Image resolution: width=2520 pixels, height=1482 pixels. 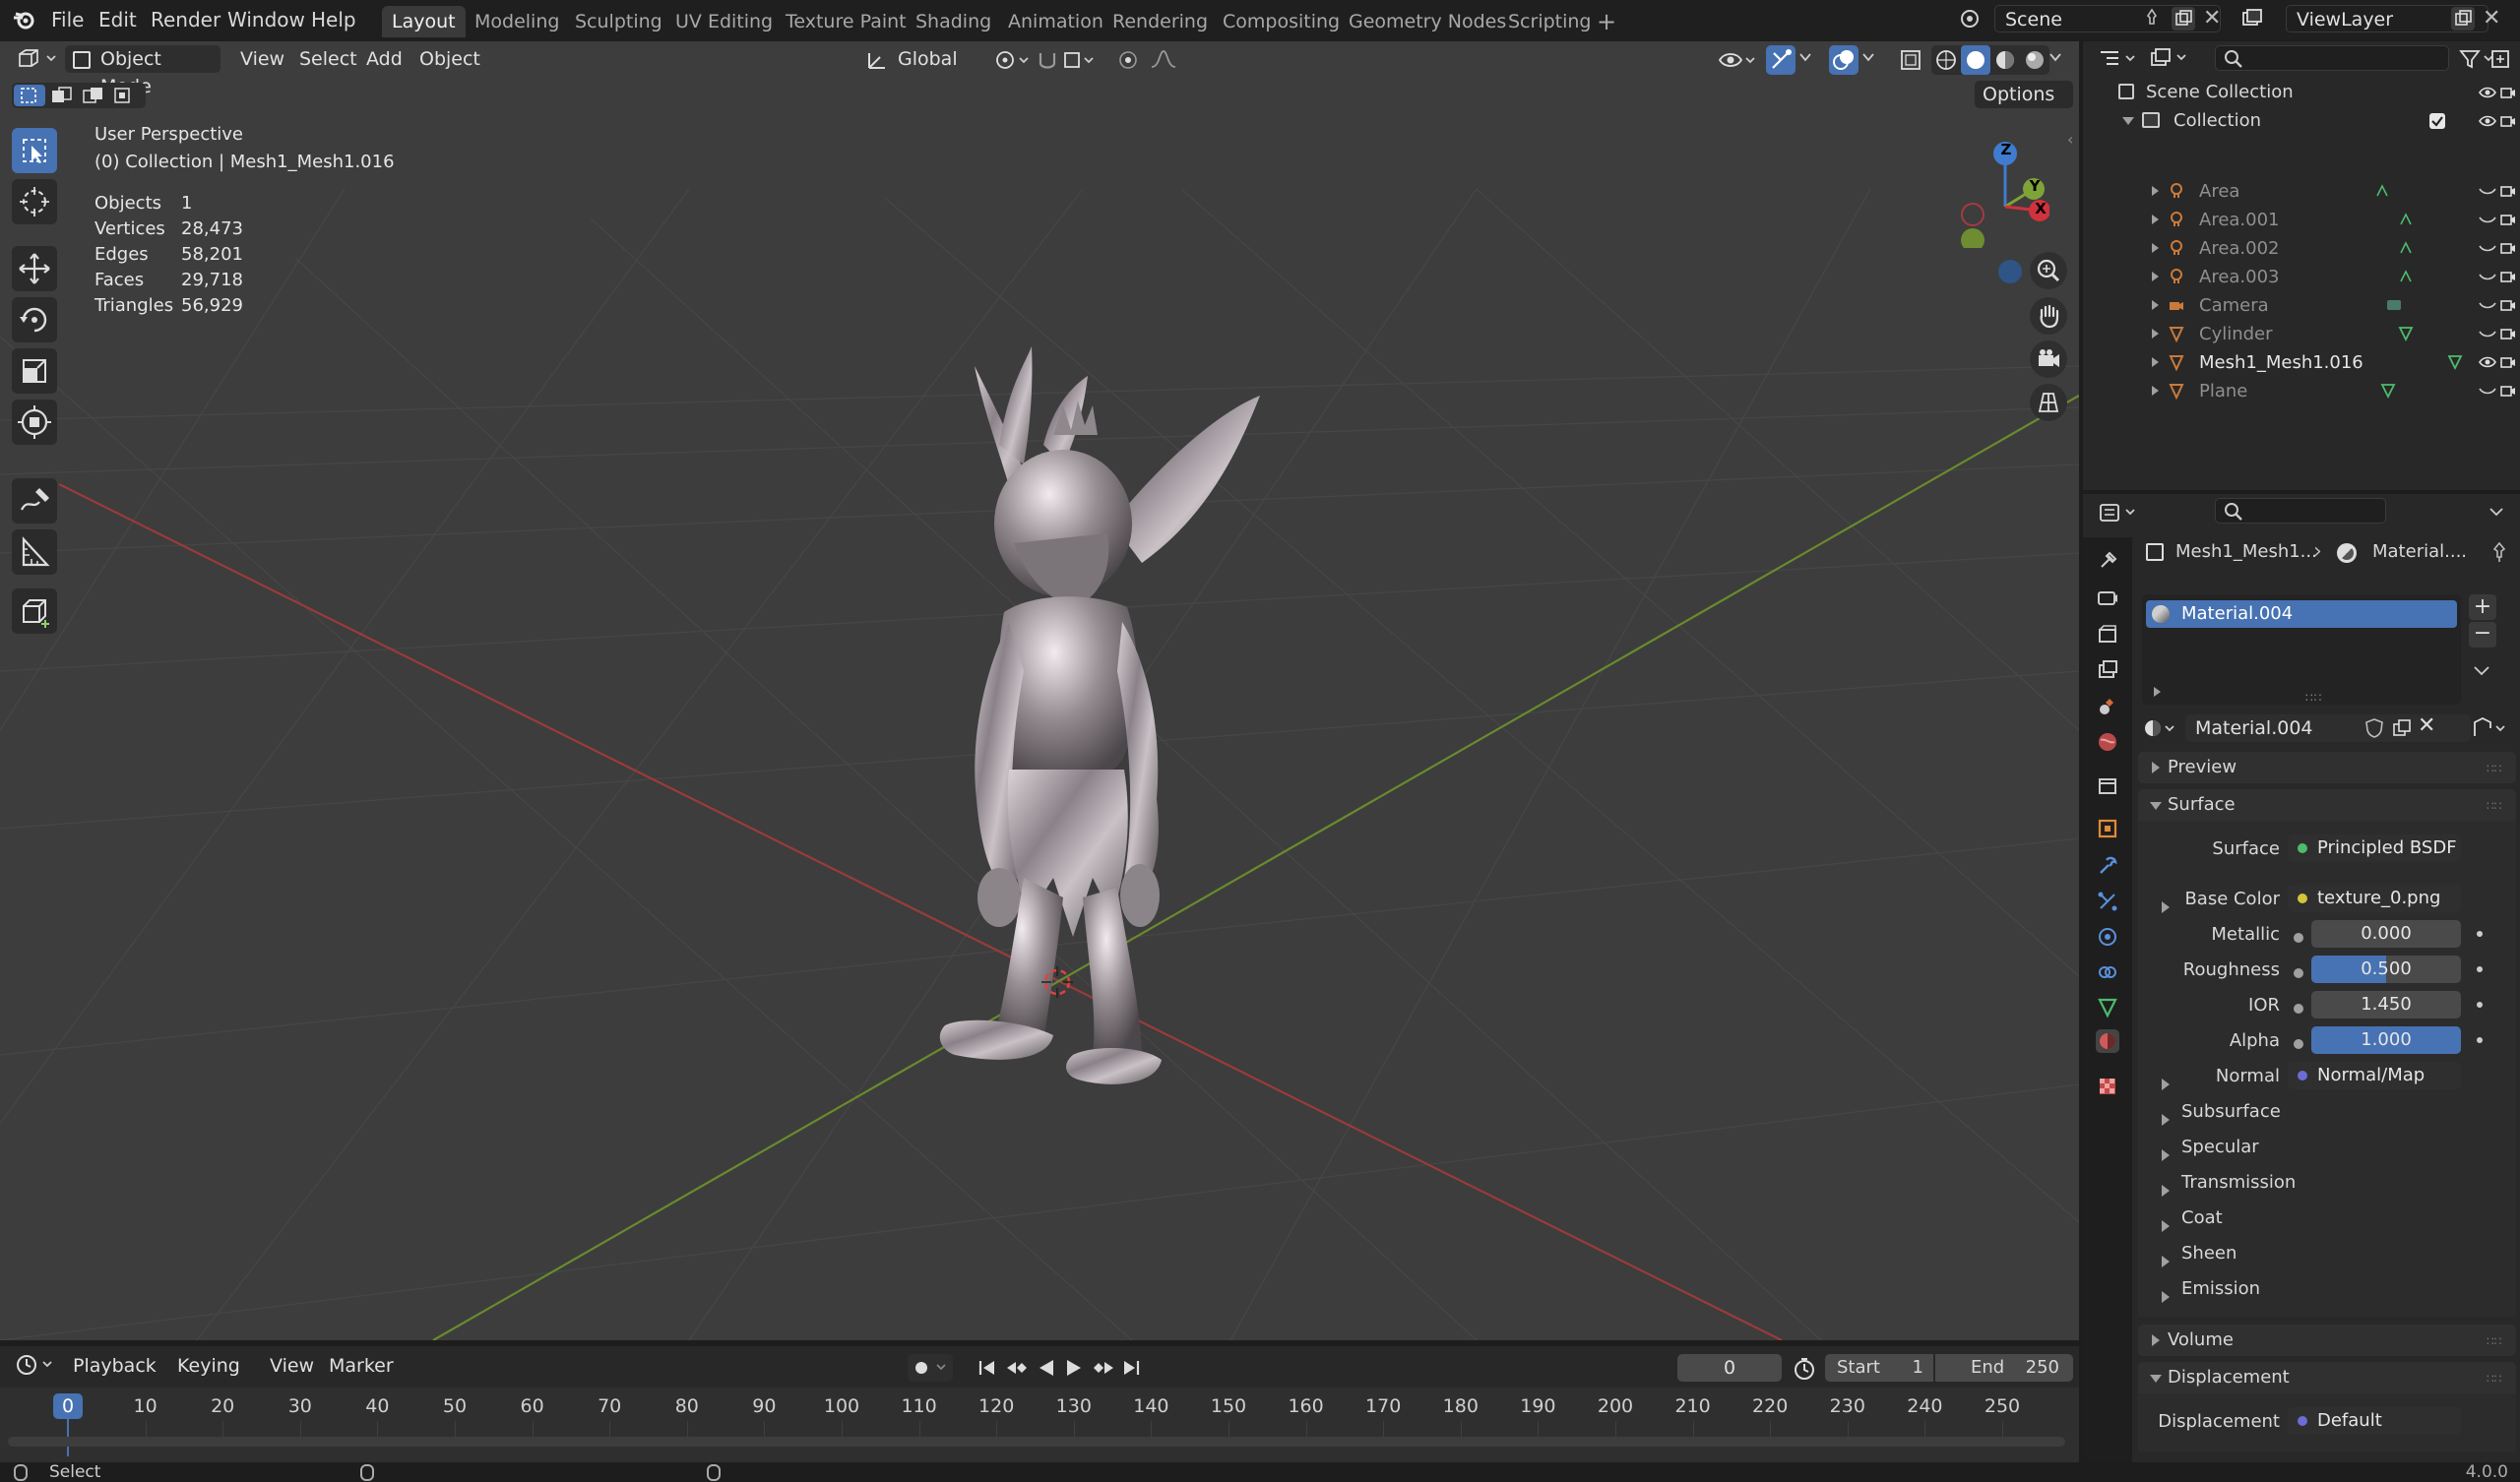 I want to click on properties-search-input, so click(x=2300, y=511).